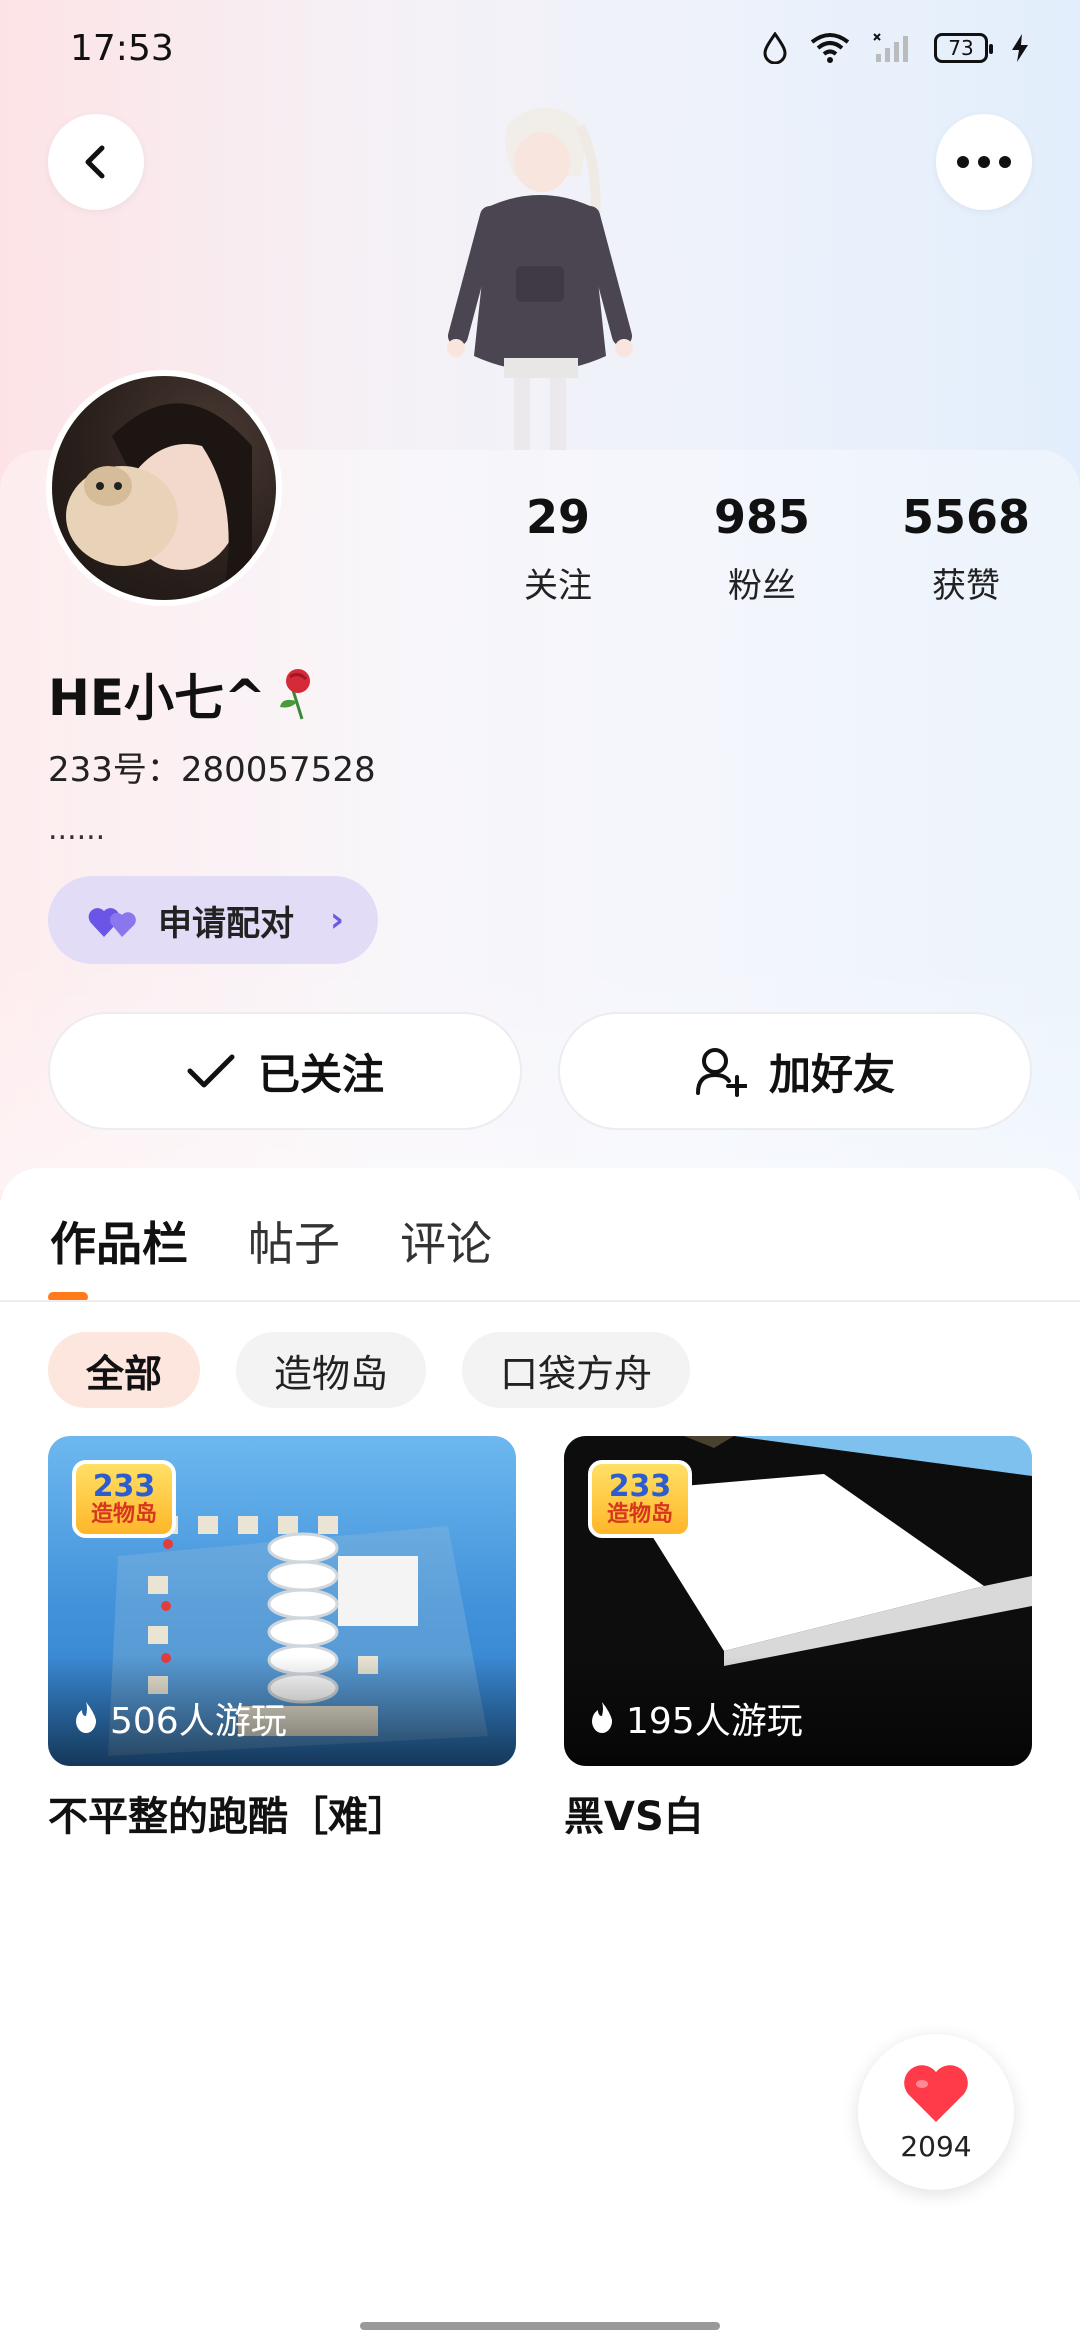 Image resolution: width=1080 pixels, height=2340 pixels. I want to click on tab-works: 作品栏, so click(119, 1241).